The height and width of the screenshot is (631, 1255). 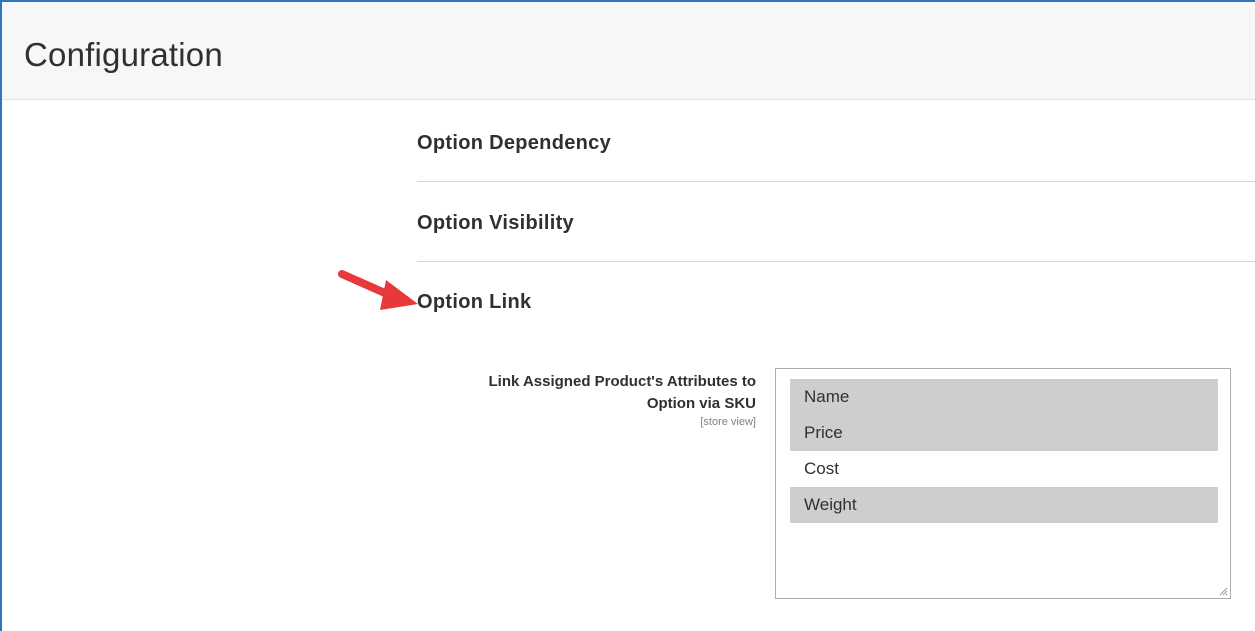 What do you see at coordinates (622, 381) in the screenshot?
I see `field-label-line1: Link Assigned Product's Attributes to` at bounding box center [622, 381].